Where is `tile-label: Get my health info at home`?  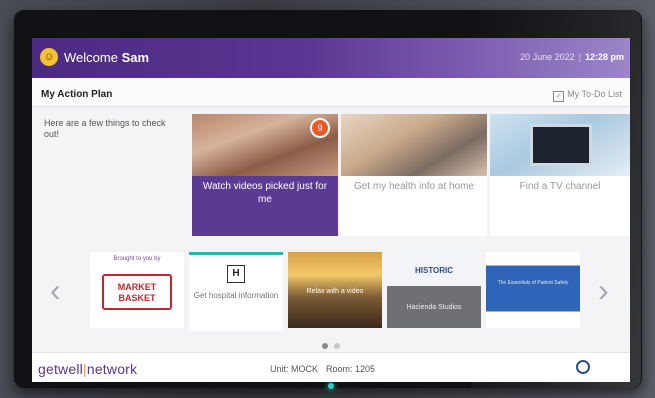
tile-label: Get my health info at home is located at coordinates (414, 186).